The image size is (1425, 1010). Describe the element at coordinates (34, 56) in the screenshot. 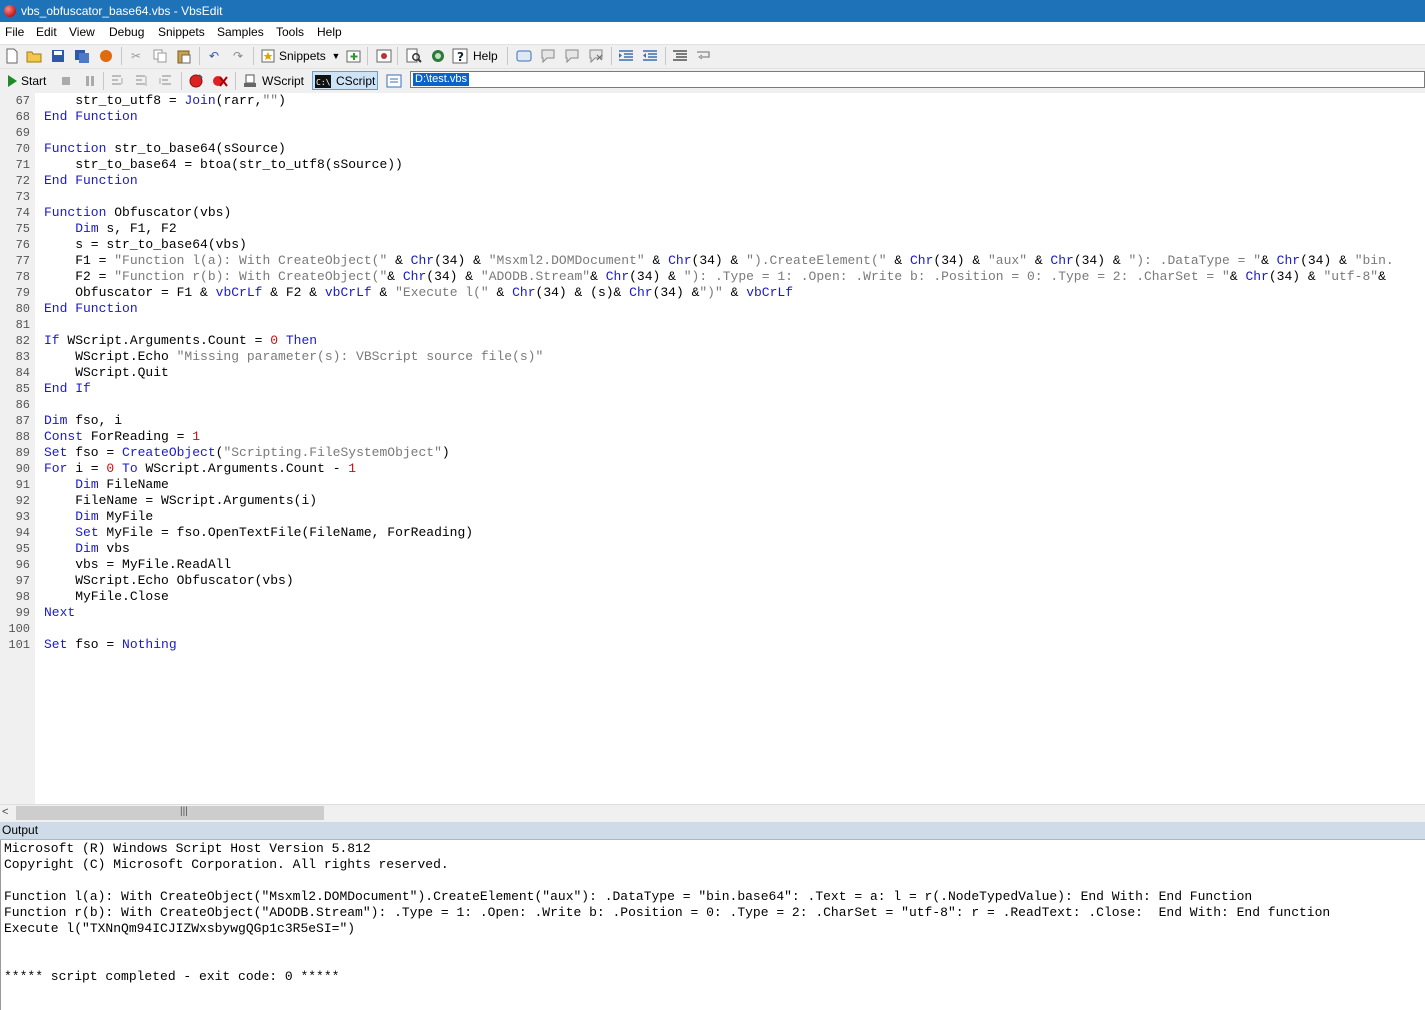

I see `open-folder-icon` at that location.